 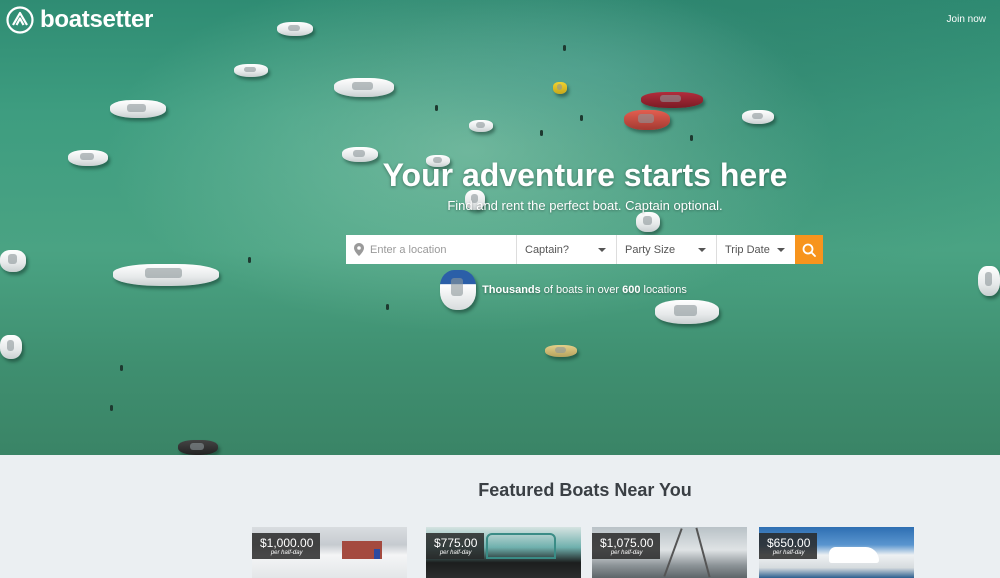 What do you see at coordinates (631, 290) in the screenshot?
I see `stats-count: 600` at bounding box center [631, 290].